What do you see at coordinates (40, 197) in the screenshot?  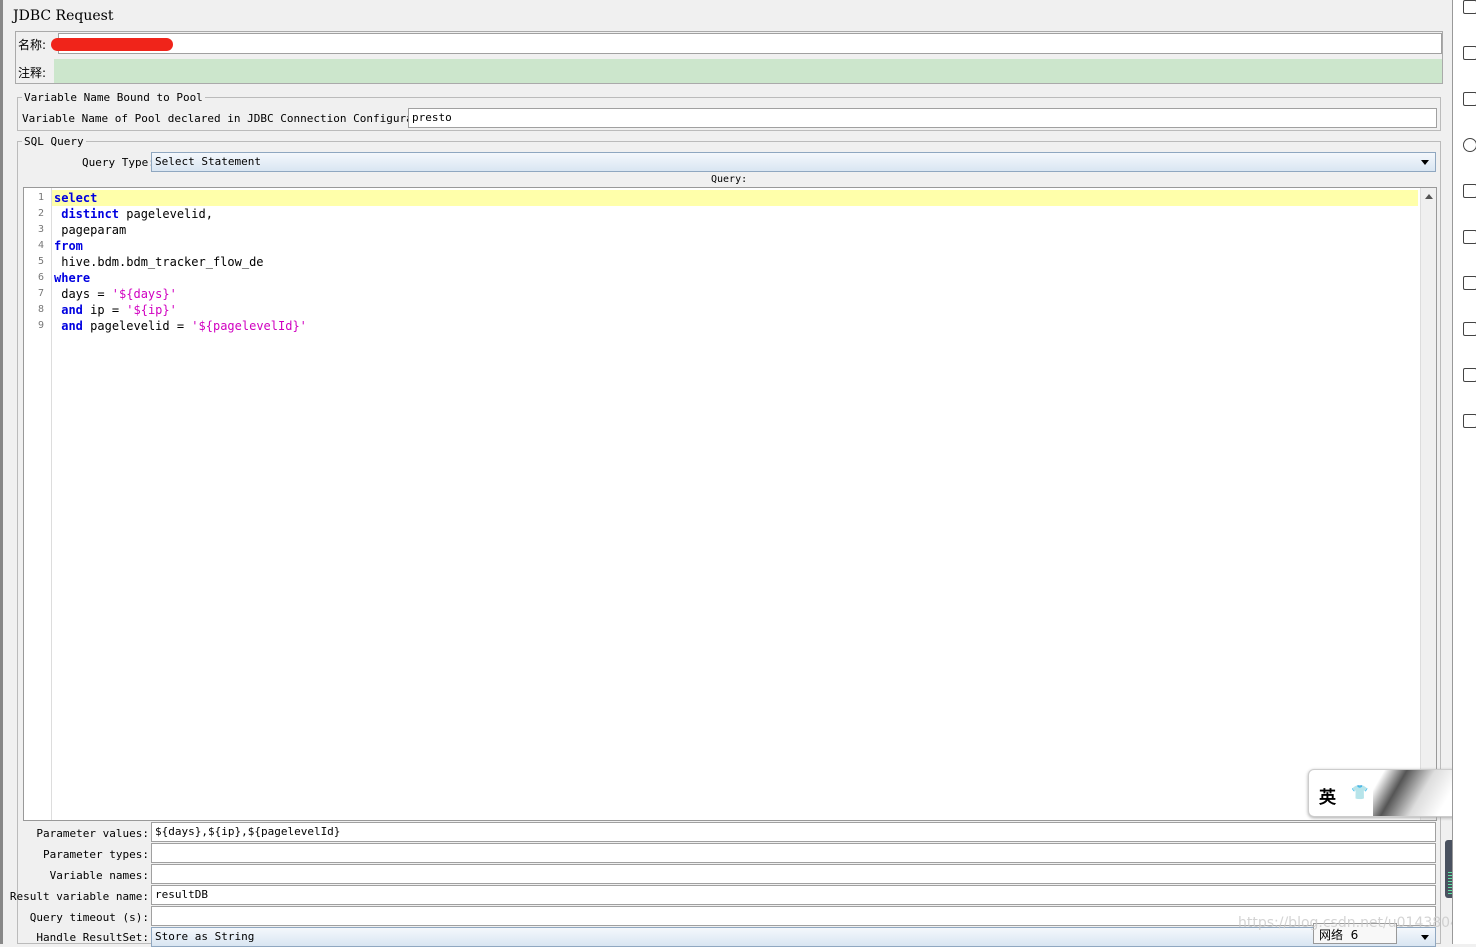 I see `line-number: 1` at bounding box center [40, 197].